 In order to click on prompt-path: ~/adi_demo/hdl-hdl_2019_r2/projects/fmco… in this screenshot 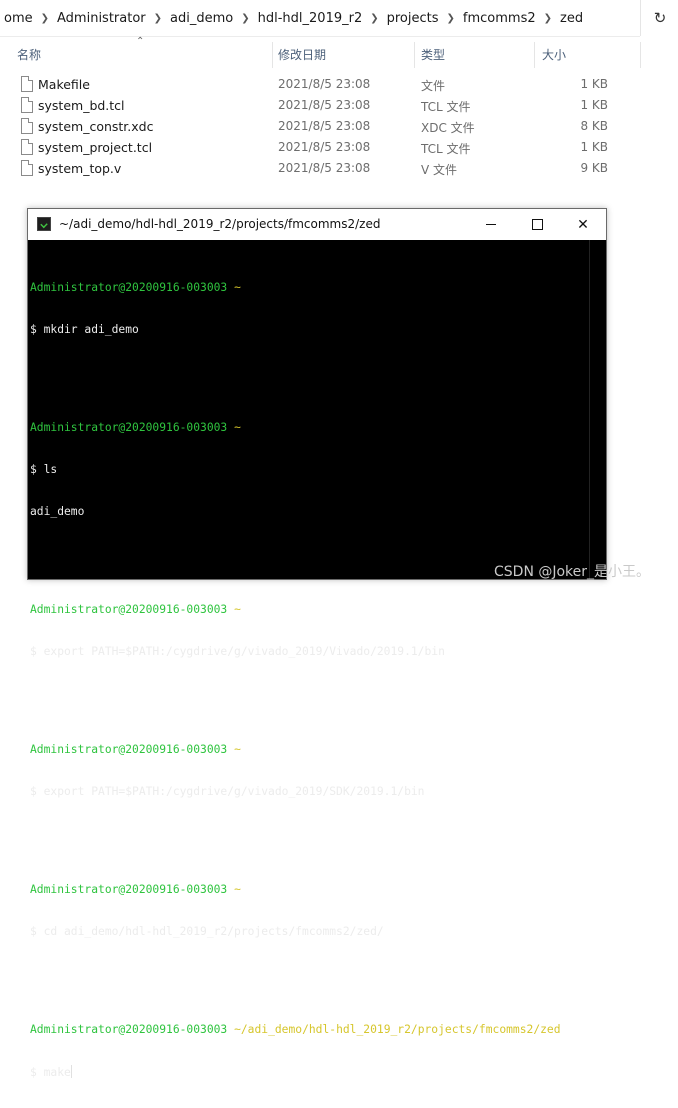, I will do `click(397, 1029)`.